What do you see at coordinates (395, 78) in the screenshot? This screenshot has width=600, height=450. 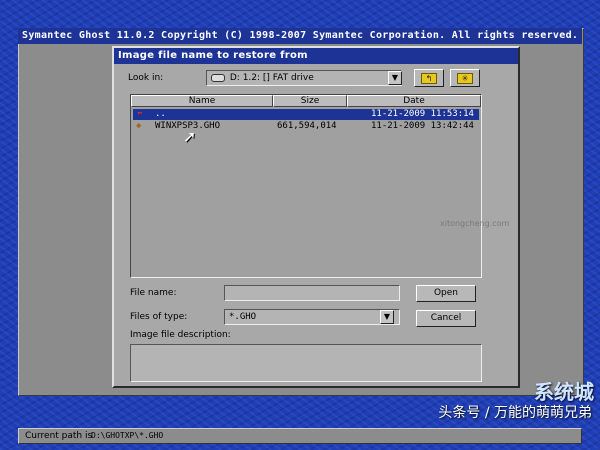 I see `look-in-dropdown-button: ▼` at bounding box center [395, 78].